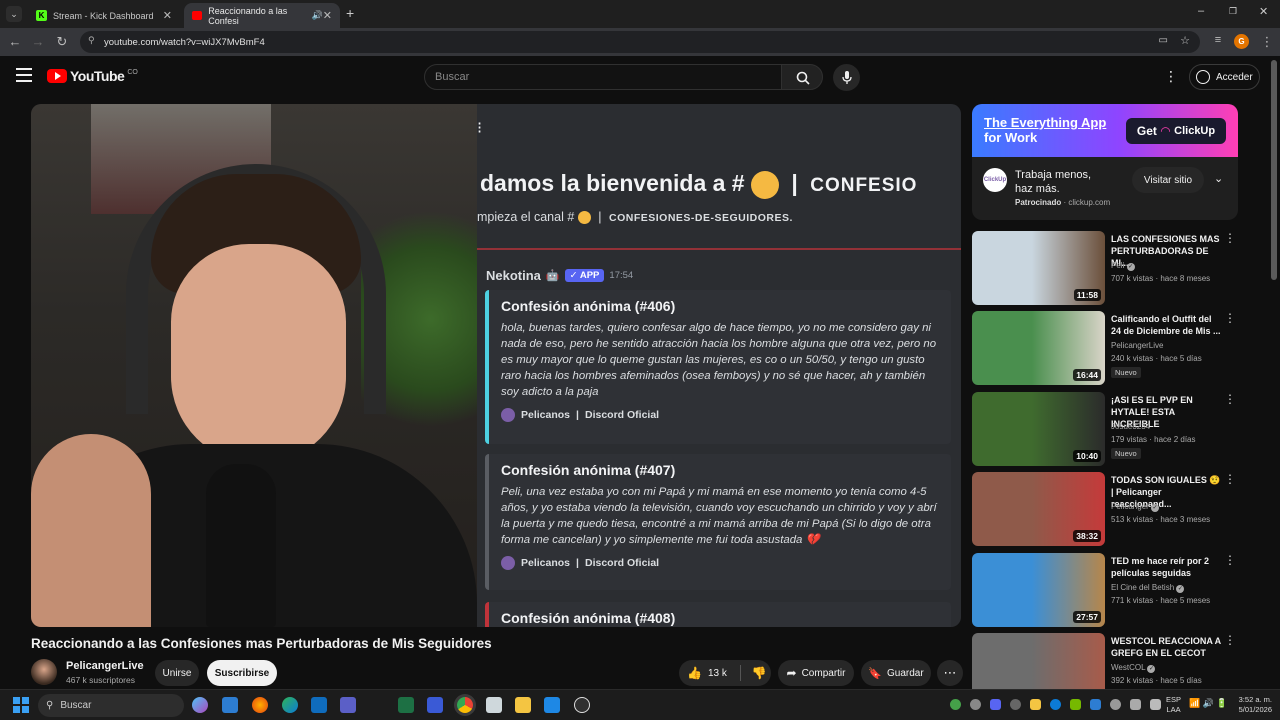  What do you see at coordinates (526, 217) in the screenshot?
I see `discord-sub: mpieza el canal #` at bounding box center [526, 217].